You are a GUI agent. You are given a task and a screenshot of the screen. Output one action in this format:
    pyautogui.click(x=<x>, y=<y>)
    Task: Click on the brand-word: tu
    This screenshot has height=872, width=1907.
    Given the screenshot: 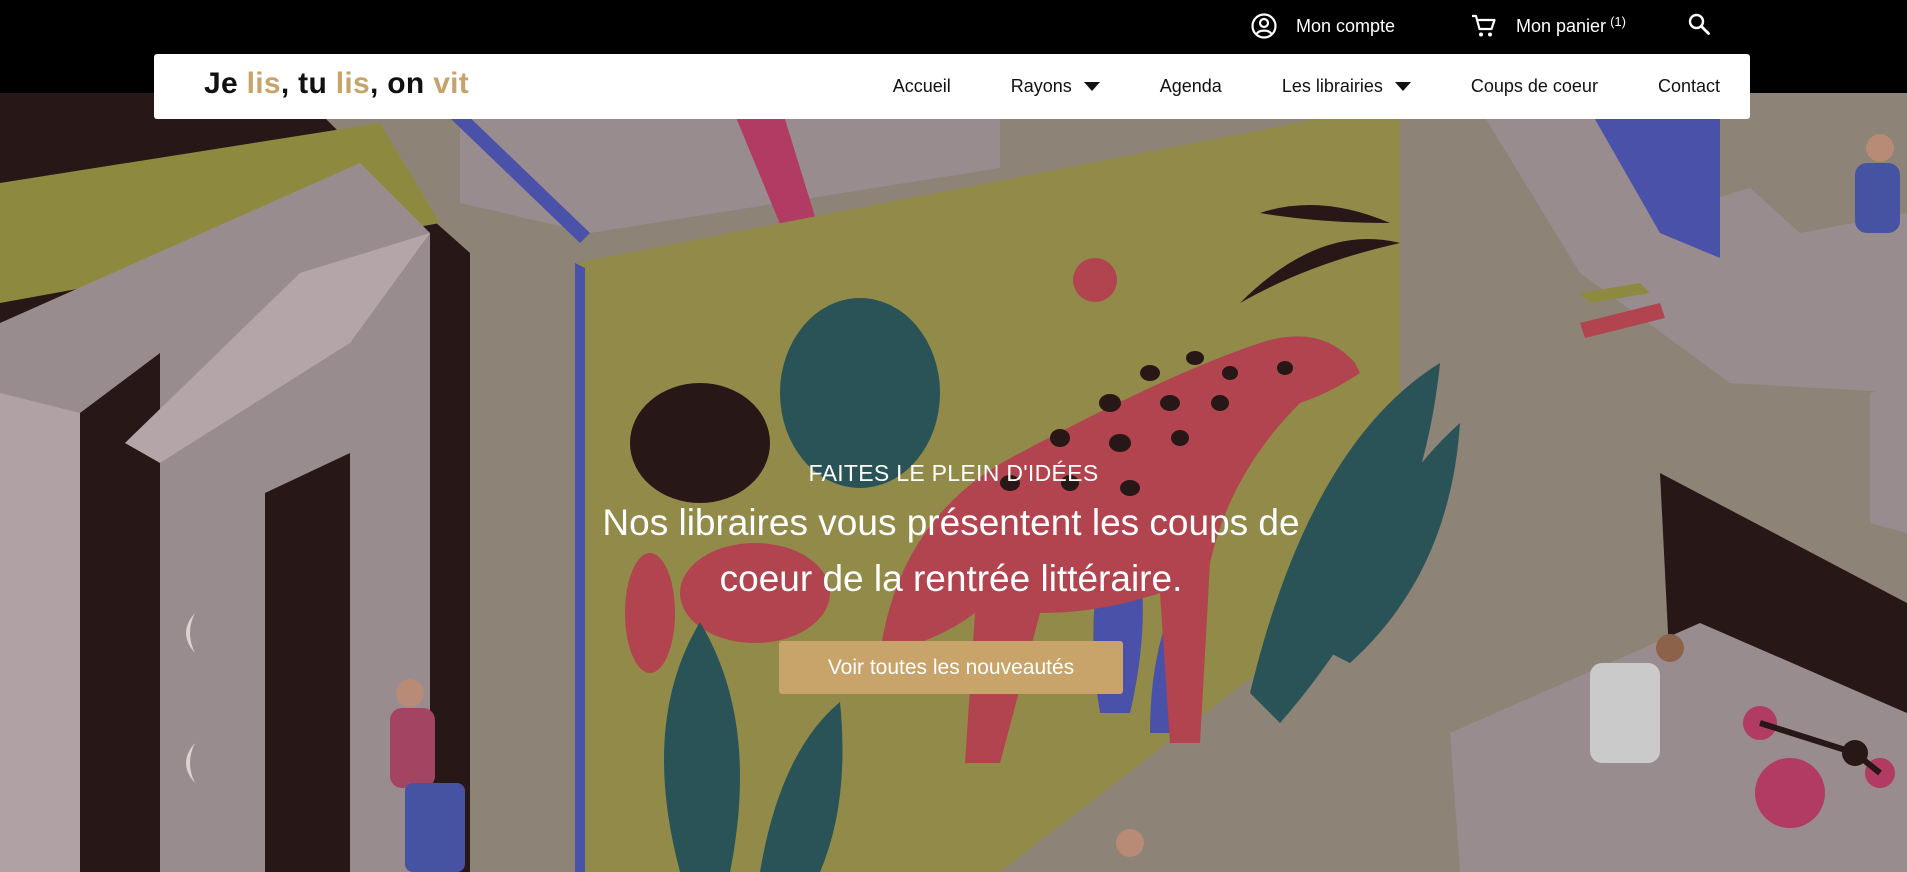 What is the action you would take?
    pyautogui.click(x=313, y=83)
    